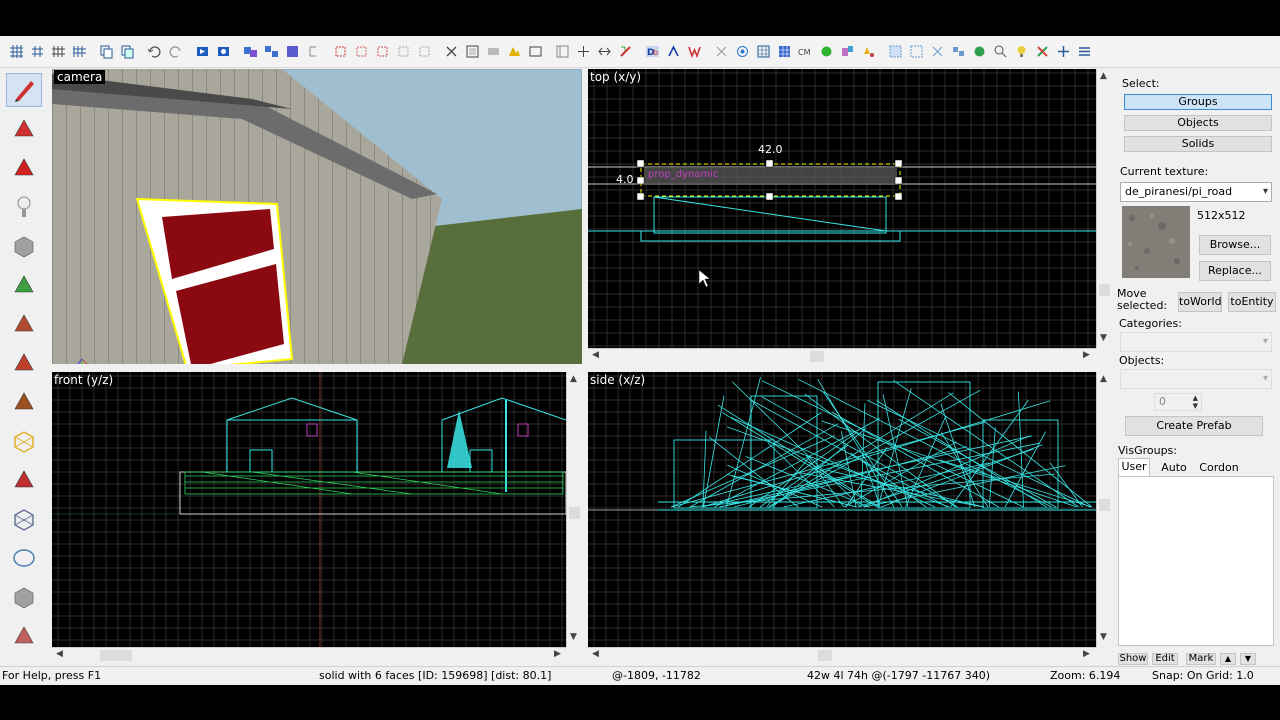 This screenshot has height=720, width=1280. What do you see at coordinates (24, 363) in the screenshot?
I see `apply-decal-tool-icon` at bounding box center [24, 363].